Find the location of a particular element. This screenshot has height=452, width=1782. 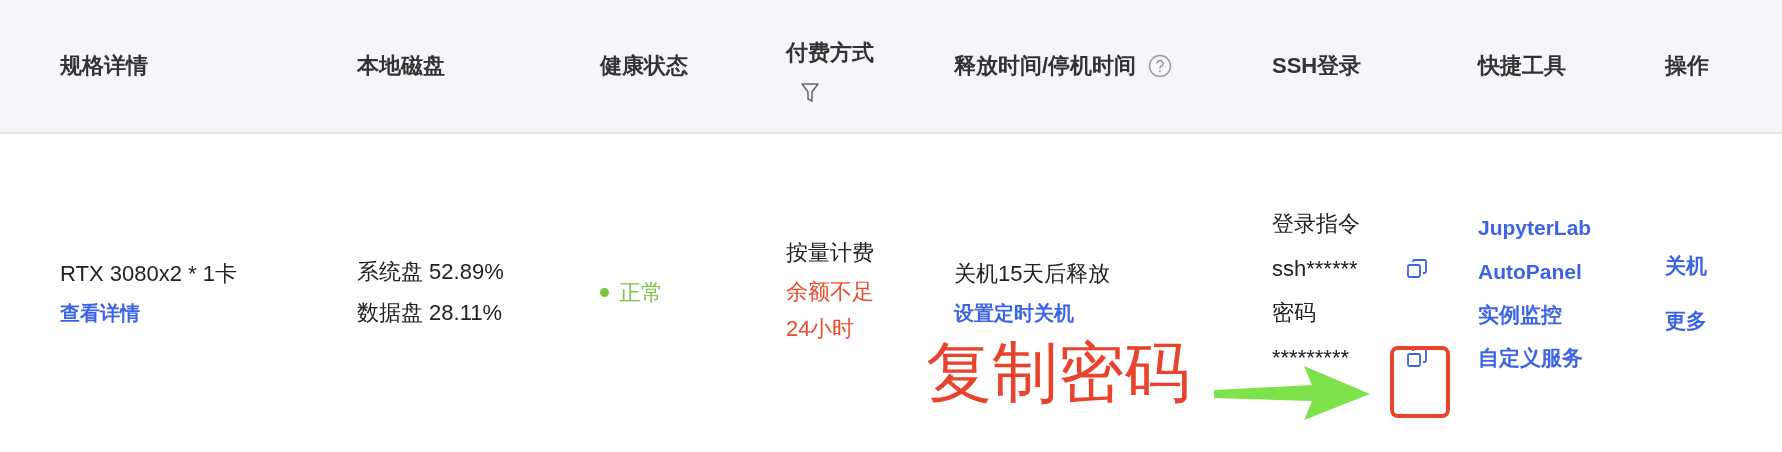

ssh-label: 密码 is located at coordinates (1294, 313).